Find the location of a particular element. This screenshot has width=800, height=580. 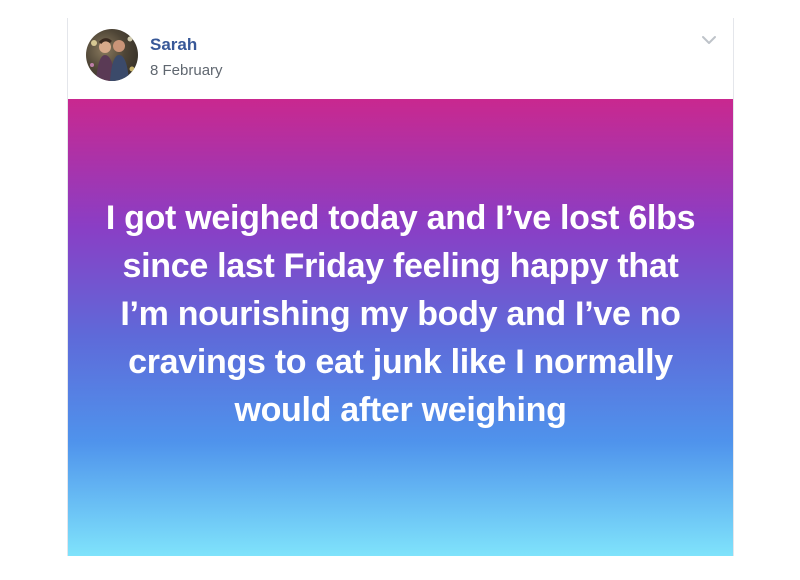

avatar is located at coordinates (112, 55).